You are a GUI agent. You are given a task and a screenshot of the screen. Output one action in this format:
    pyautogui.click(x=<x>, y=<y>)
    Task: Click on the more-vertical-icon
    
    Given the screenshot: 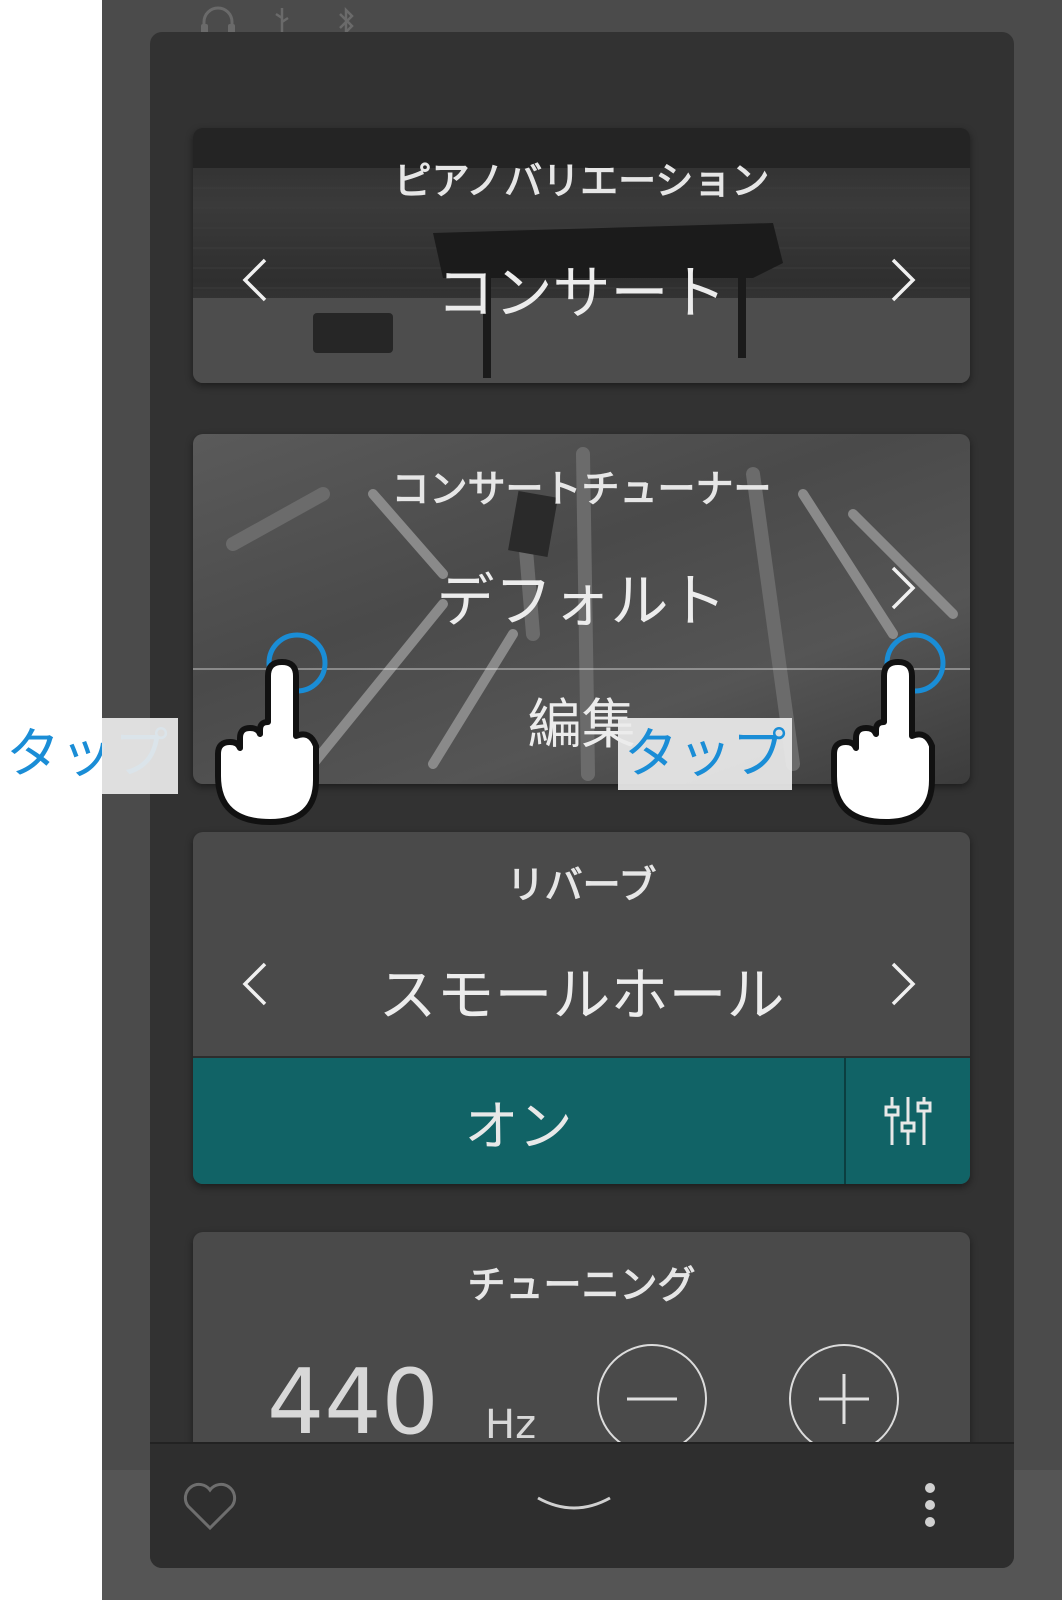 What is the action you would take?
    pyautogui.click(x=930, y=1505)
    